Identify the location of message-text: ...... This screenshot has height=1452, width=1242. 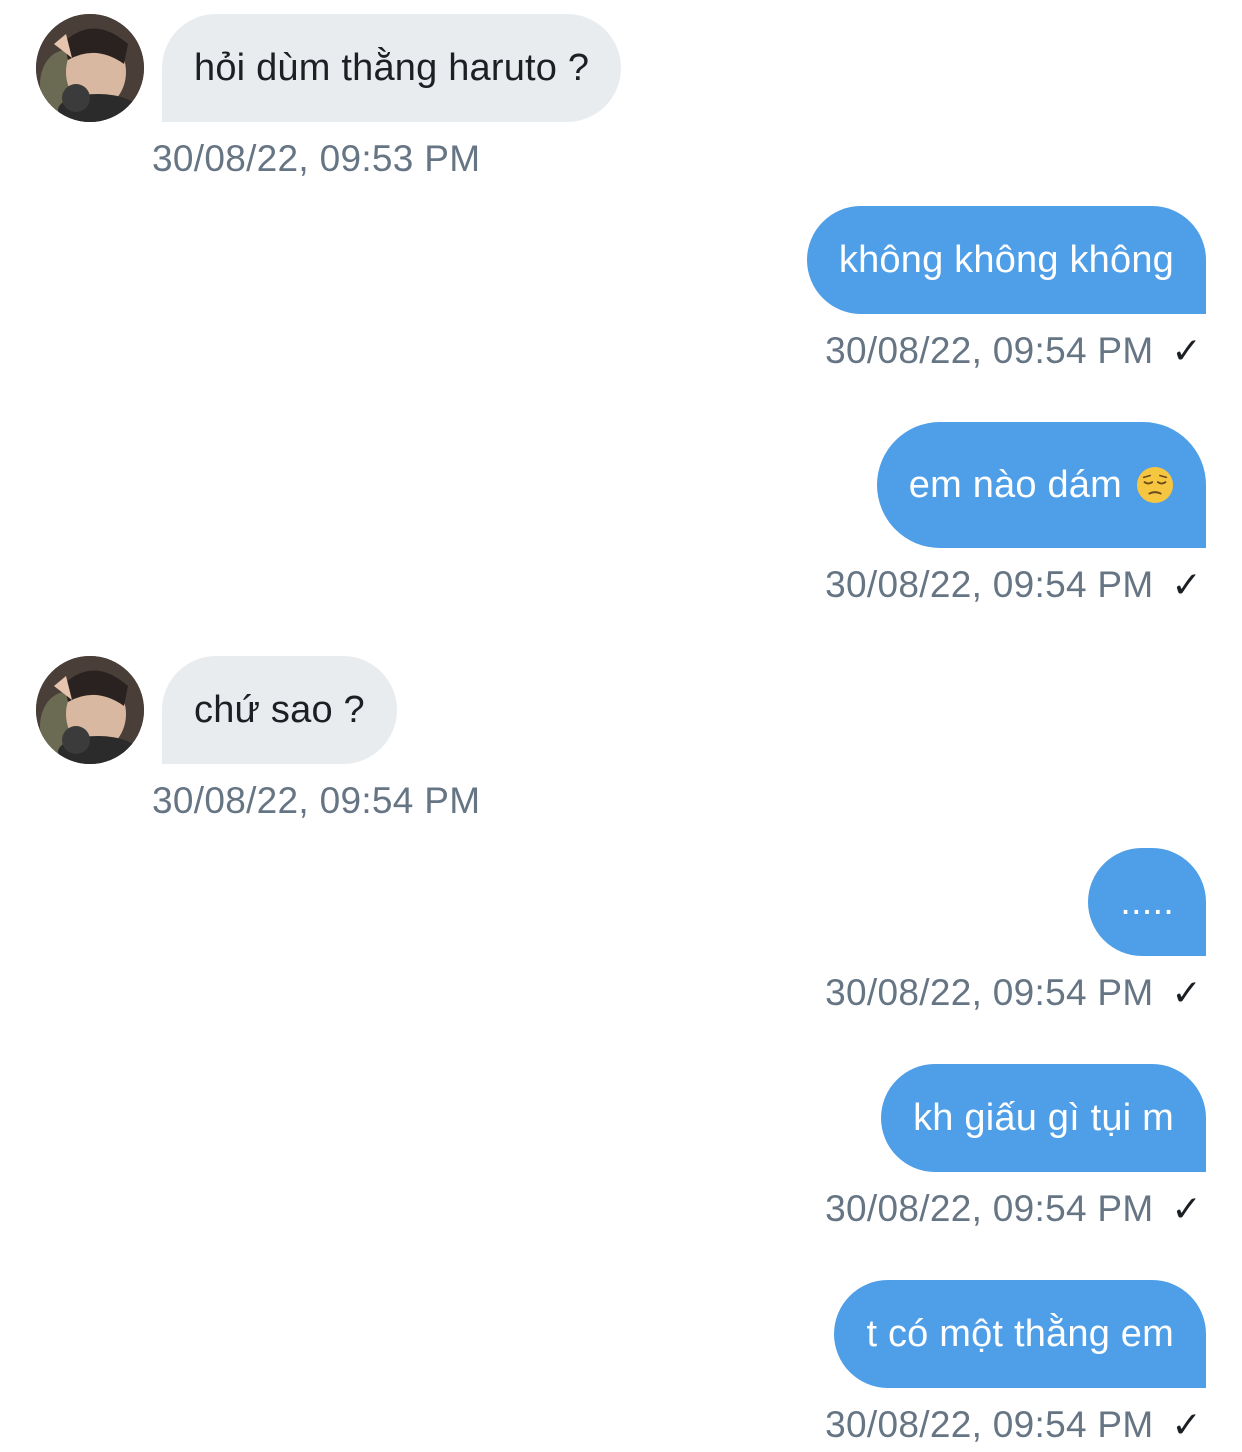
(1147, 901).